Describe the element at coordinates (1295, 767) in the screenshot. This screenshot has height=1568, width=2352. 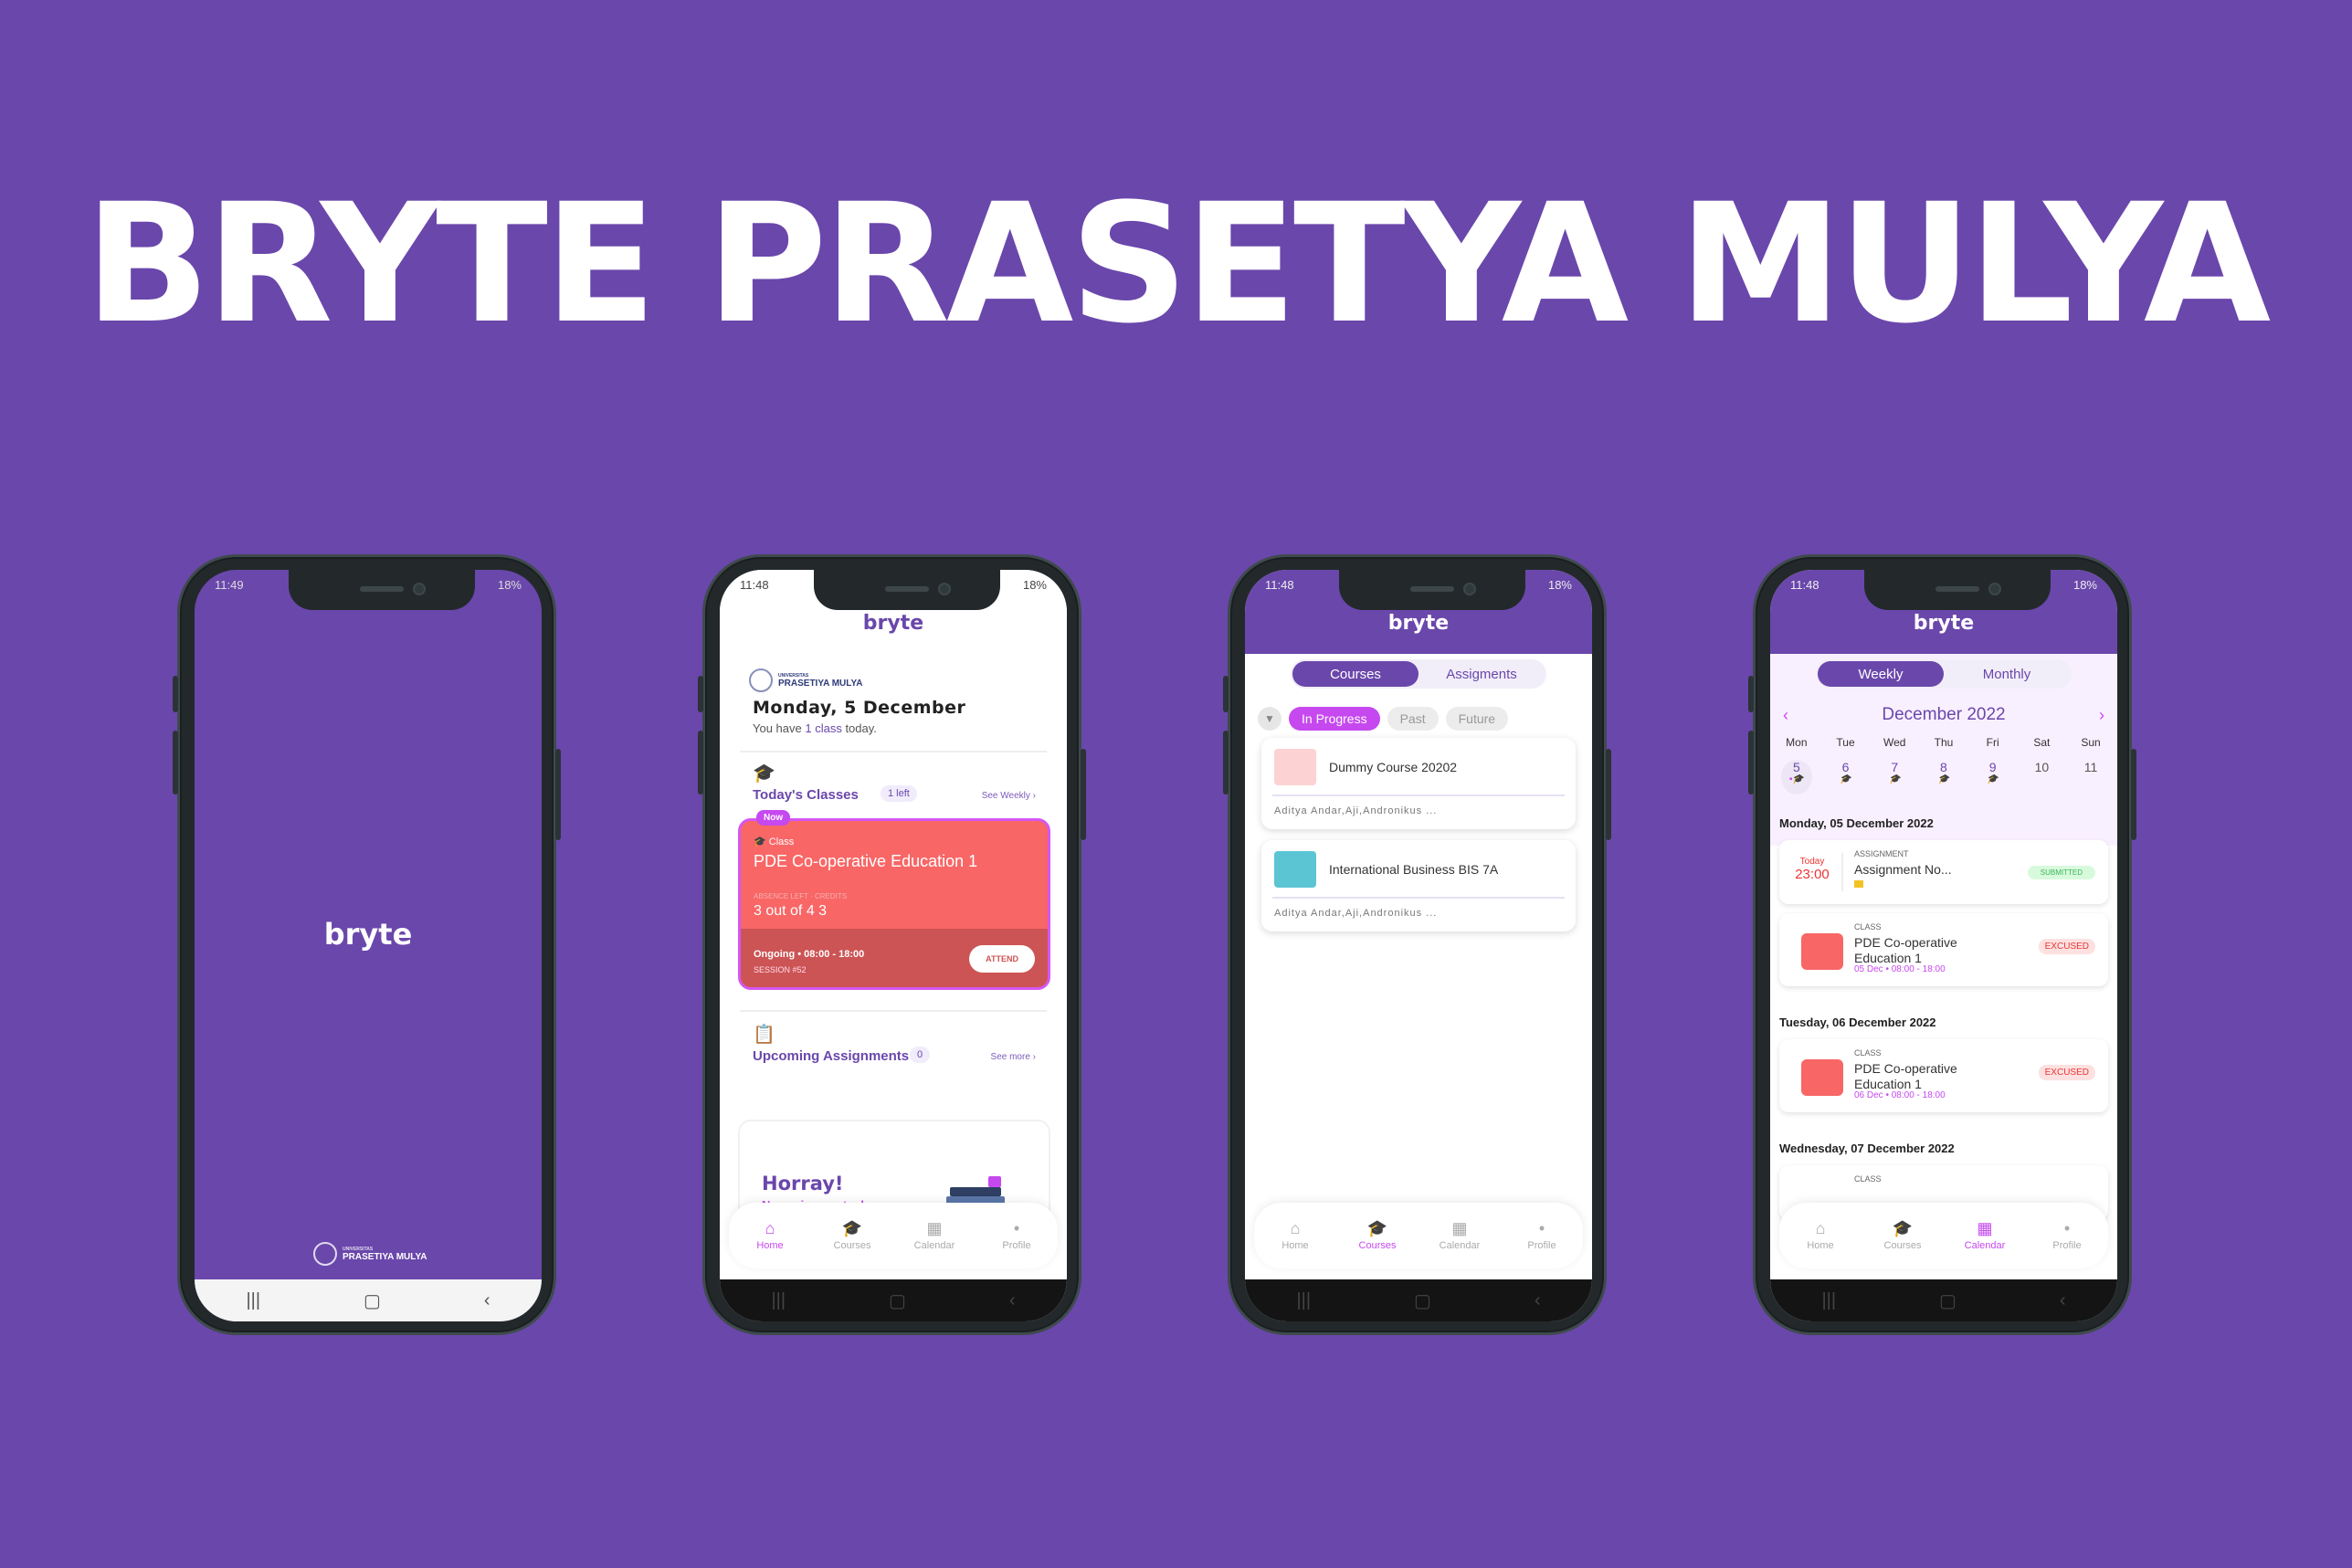
I see `course-color-swatch` at that location.